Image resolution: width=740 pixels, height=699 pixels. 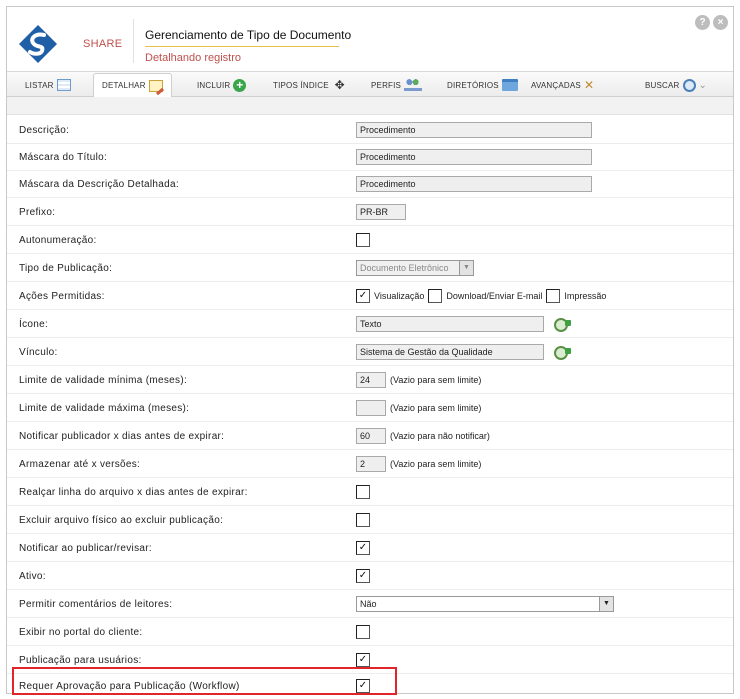 I want to click on row-portal-cliente: Exibir no portal do cliente:, so click(x=370, y=632).